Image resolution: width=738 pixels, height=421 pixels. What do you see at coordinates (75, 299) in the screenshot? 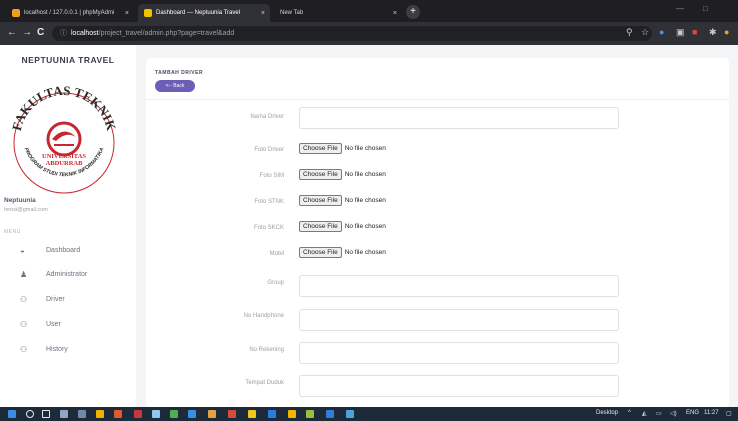
I see `sidebar-item-driver: ⚇ Driver` at bounding box center [75, 299].